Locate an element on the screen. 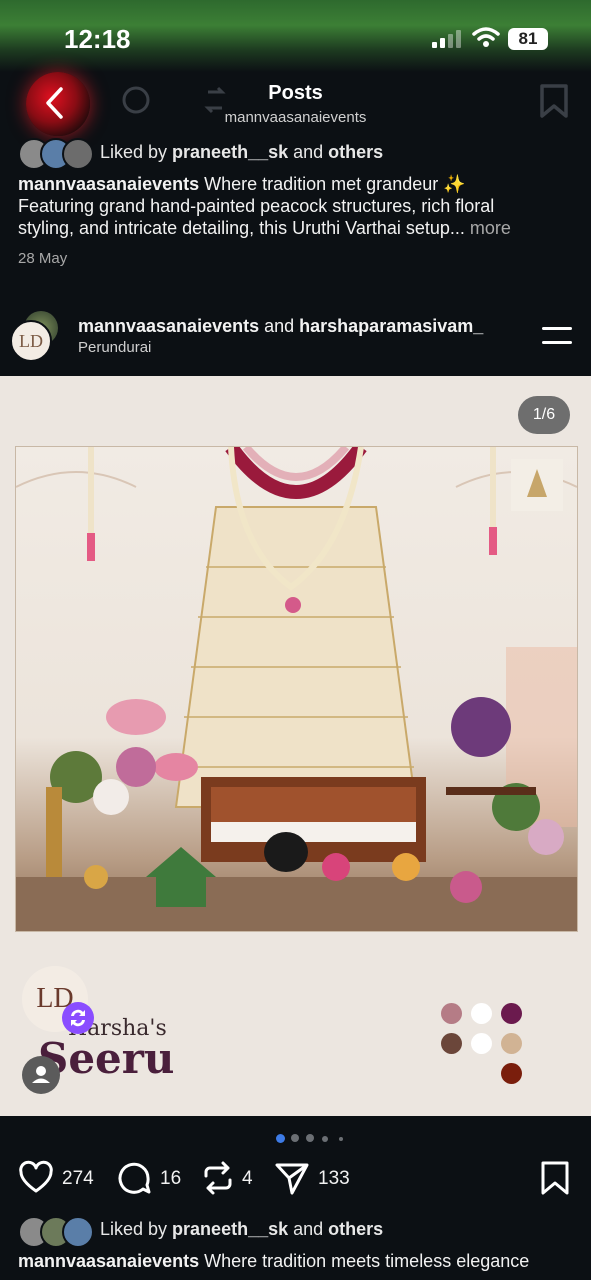 The image size is (591, 1280). battery-indicator: 81 is located at coordinates (528, 39).